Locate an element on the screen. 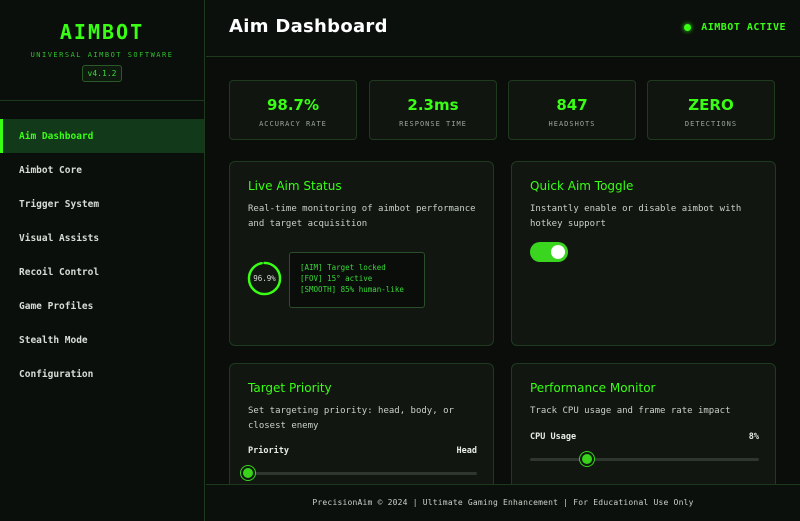  priority-row: Priority Head is located at coordinates (362, 451).